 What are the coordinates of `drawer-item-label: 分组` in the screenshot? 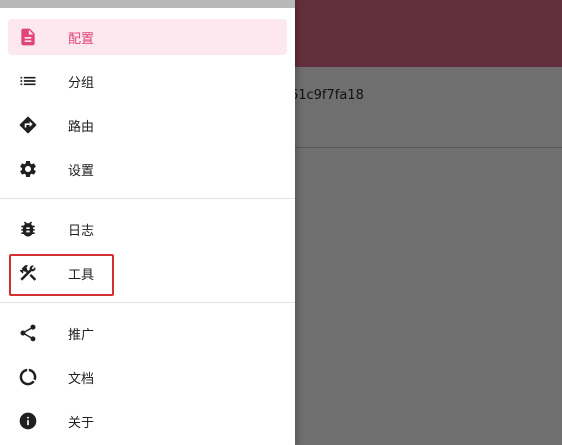 It's located at (81, 83).